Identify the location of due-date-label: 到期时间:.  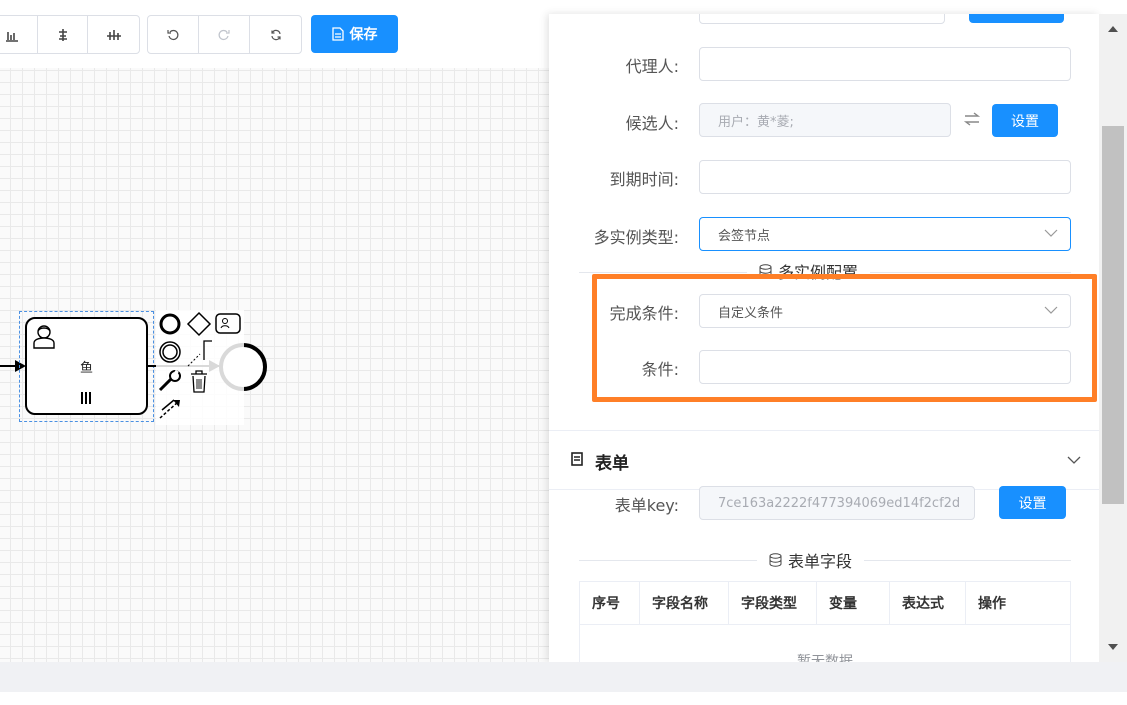
(644, 179).